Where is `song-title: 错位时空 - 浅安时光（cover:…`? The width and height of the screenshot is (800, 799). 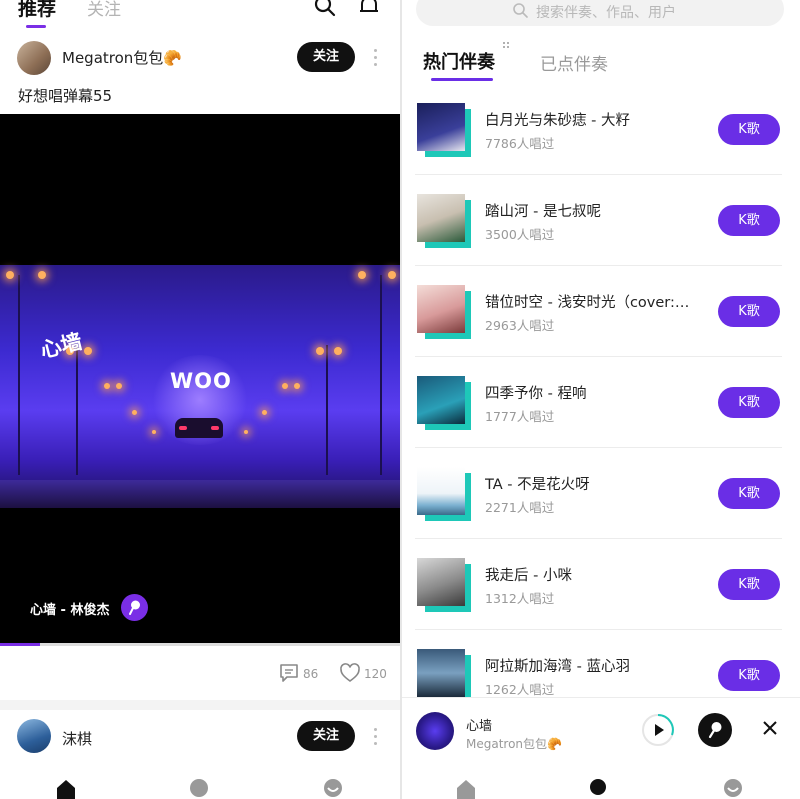
song-title: 错位时空 - 浅安时光（cover:… is located at coordinates (587, 303).